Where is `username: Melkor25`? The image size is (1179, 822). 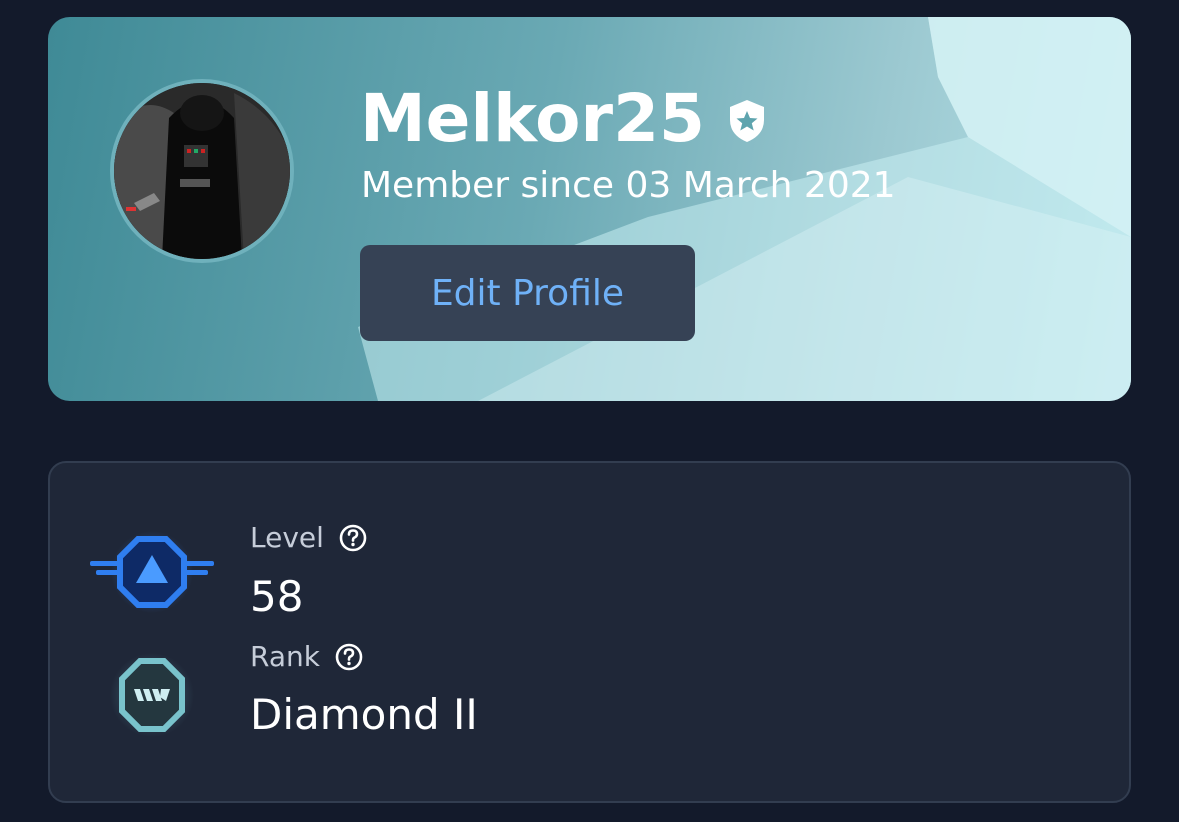
username: Melkor25 is located at coordinates (532, 118).